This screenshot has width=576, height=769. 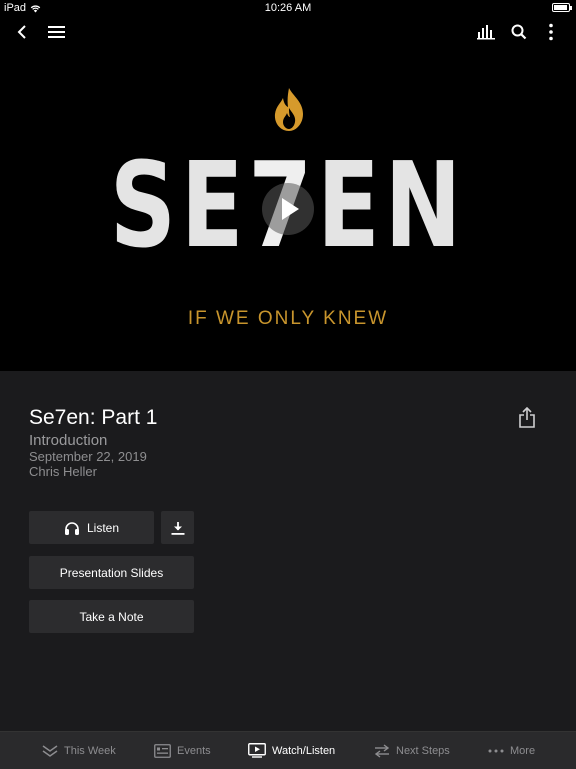 I want to click on chevron-left-icon, so click(x=21, y=32).